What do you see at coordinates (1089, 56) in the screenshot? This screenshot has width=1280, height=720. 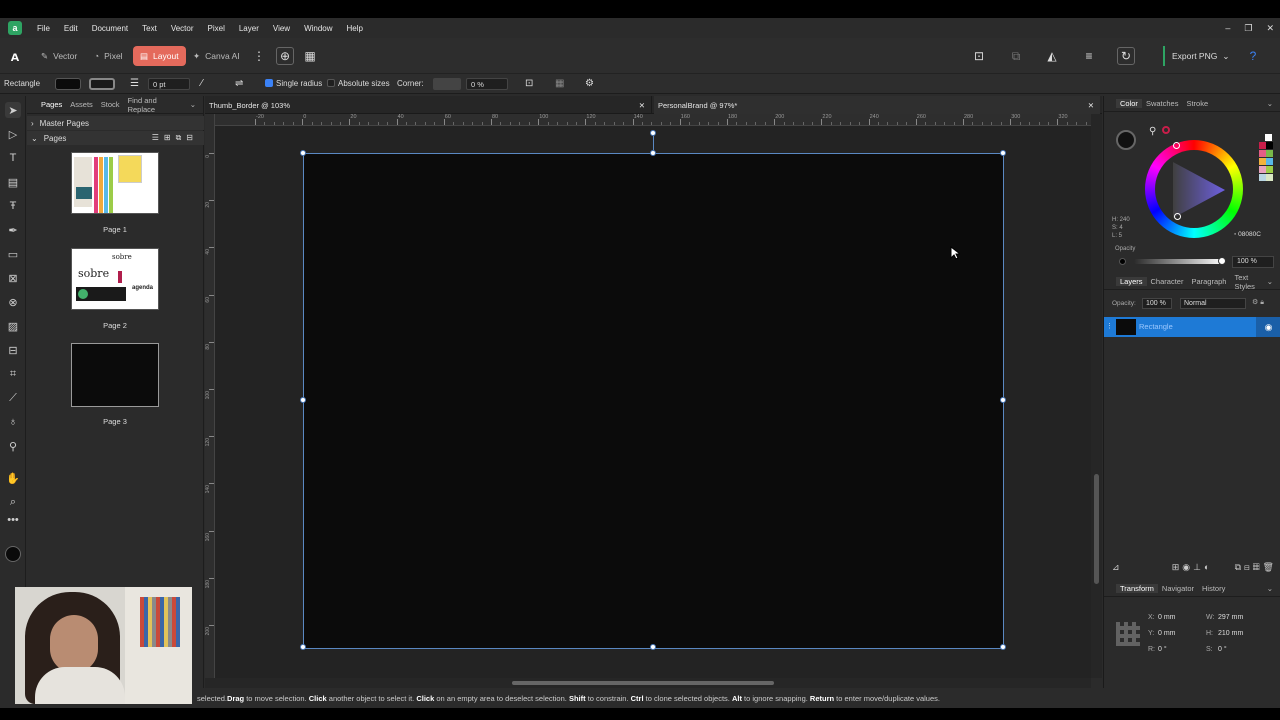 I see `align-icon: ≡` at bounding box center [1089, 56].